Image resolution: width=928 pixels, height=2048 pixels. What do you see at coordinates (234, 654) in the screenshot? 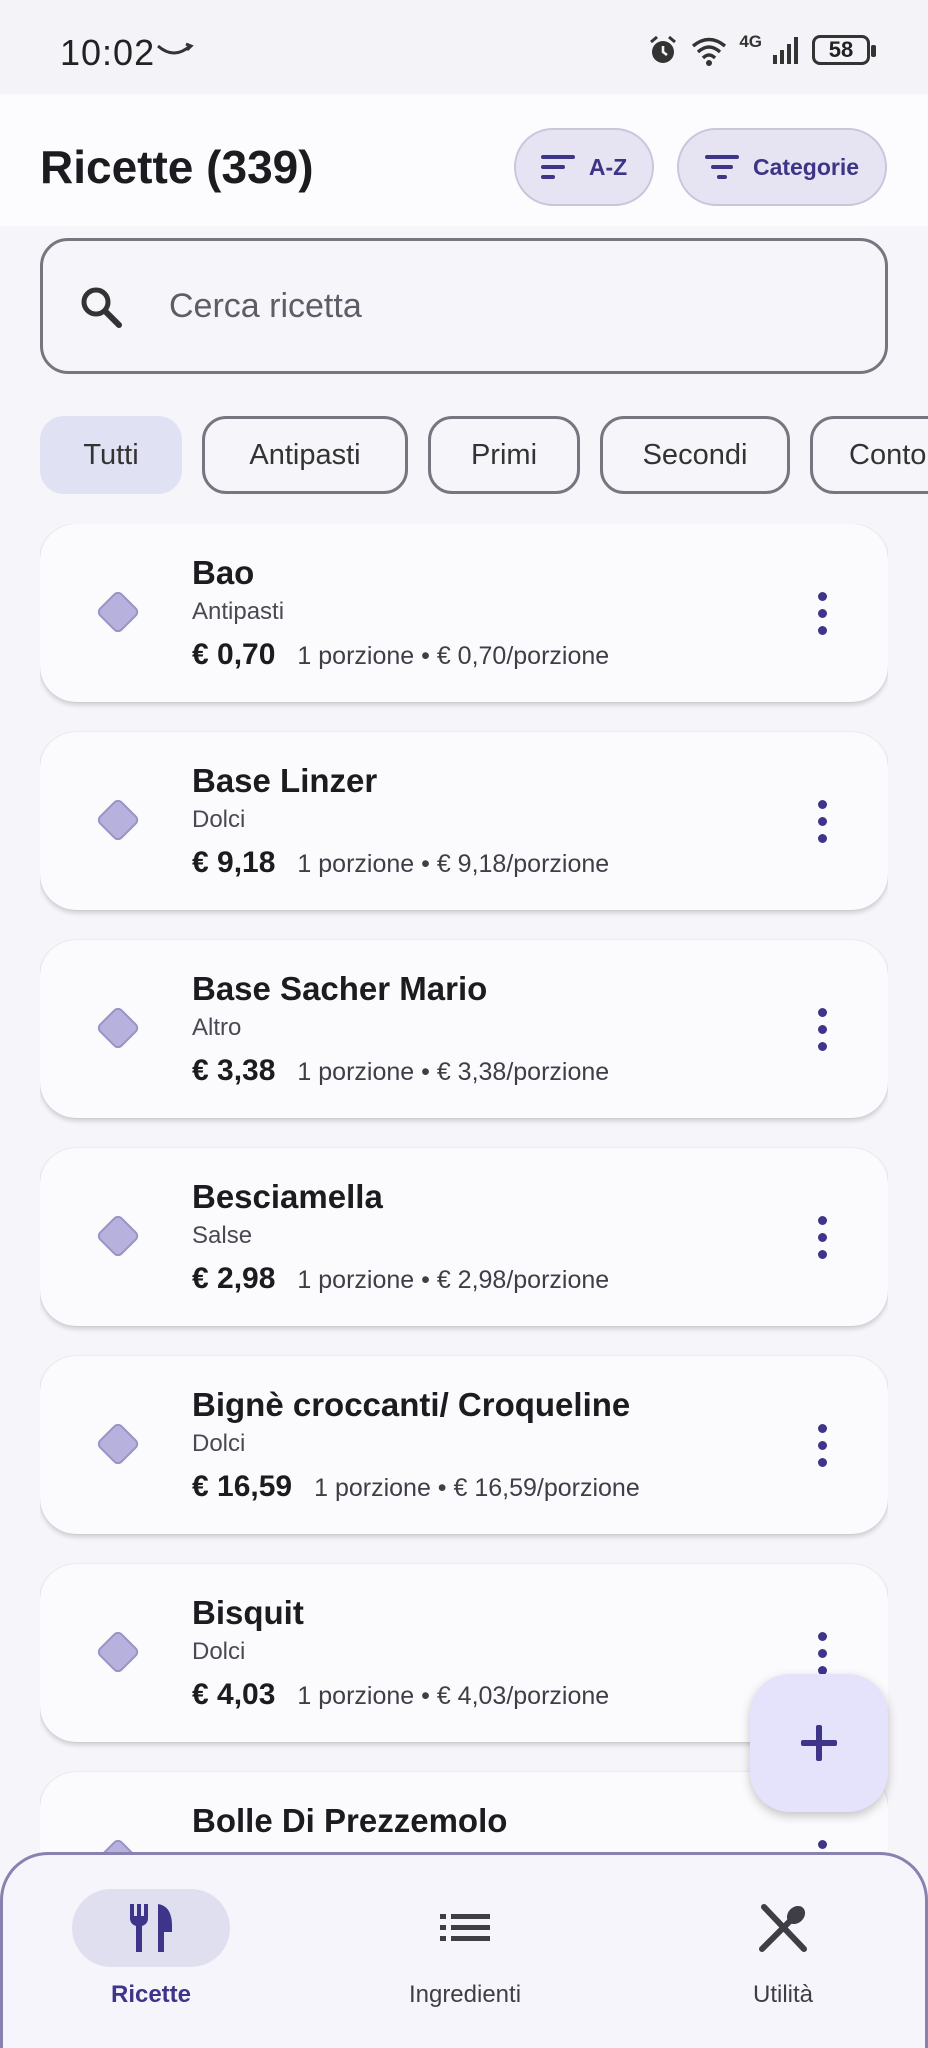
I see `recipe-price: € 0,70` at bounding box center [234, 654].